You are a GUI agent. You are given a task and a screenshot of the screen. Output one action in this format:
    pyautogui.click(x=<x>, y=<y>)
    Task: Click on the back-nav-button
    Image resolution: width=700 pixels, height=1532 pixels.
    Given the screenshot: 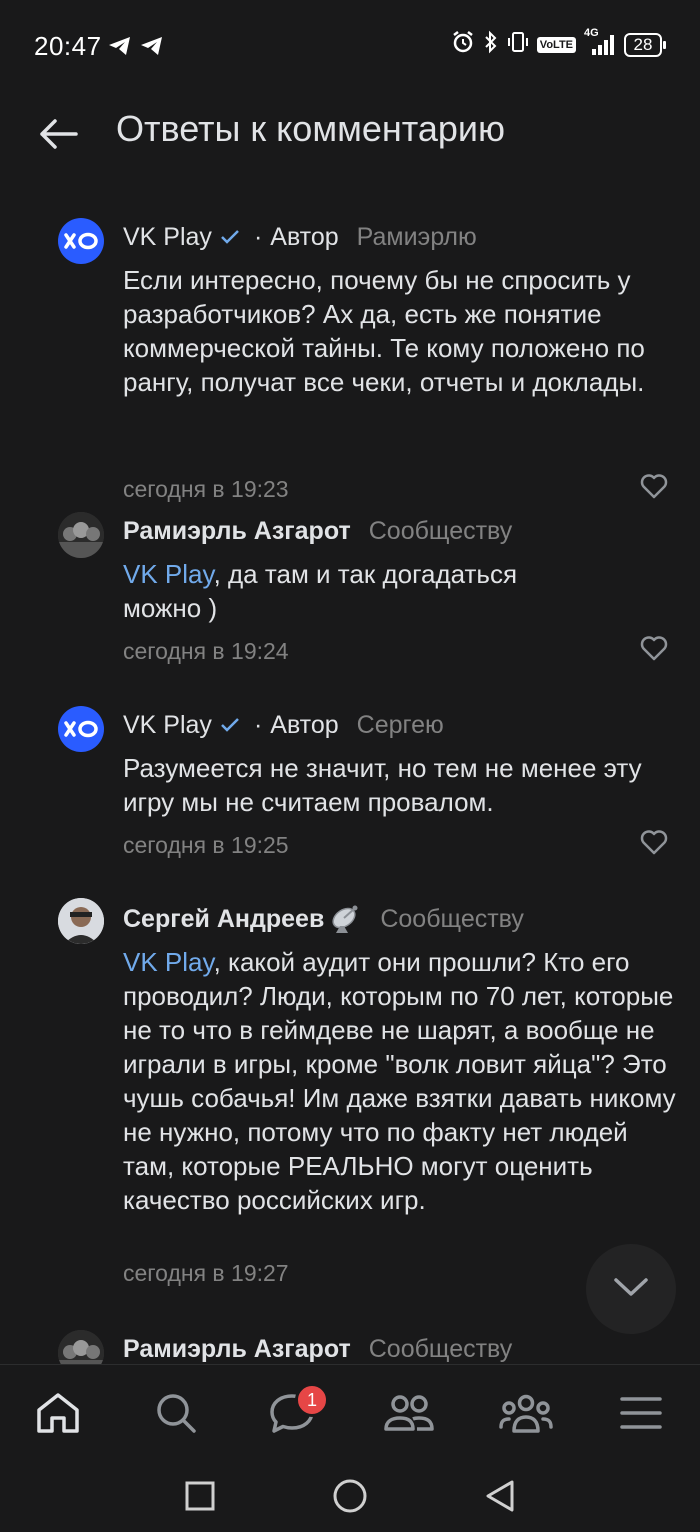 What is the action you would take?
    pyautogui.click(x=500, y=1498)
    